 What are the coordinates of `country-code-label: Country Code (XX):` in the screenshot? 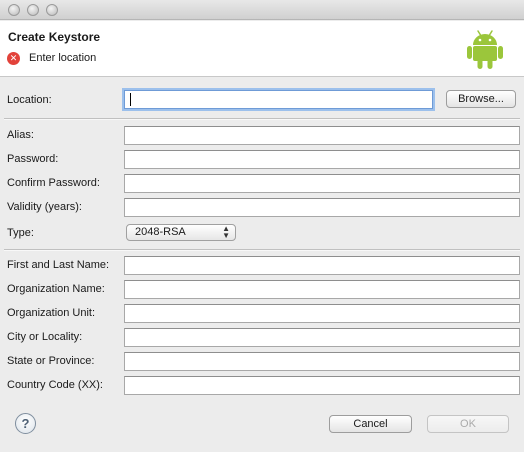 It's located at (55, 385).